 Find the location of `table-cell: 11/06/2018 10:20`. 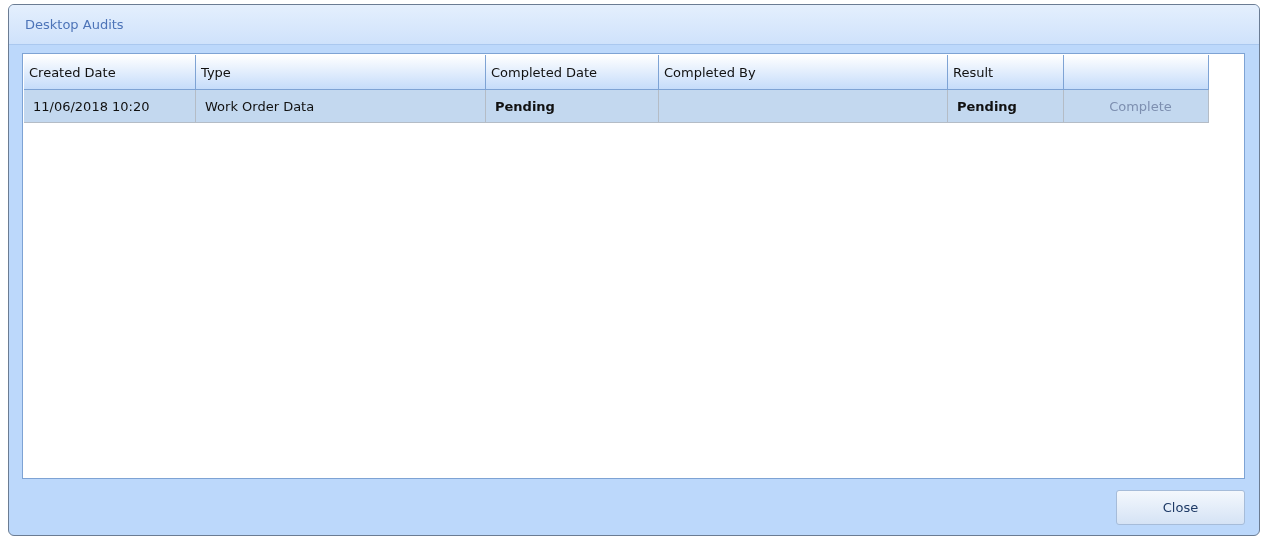

table-cell: 11/06/2018 10:20 is located at coordinates (110, 106).